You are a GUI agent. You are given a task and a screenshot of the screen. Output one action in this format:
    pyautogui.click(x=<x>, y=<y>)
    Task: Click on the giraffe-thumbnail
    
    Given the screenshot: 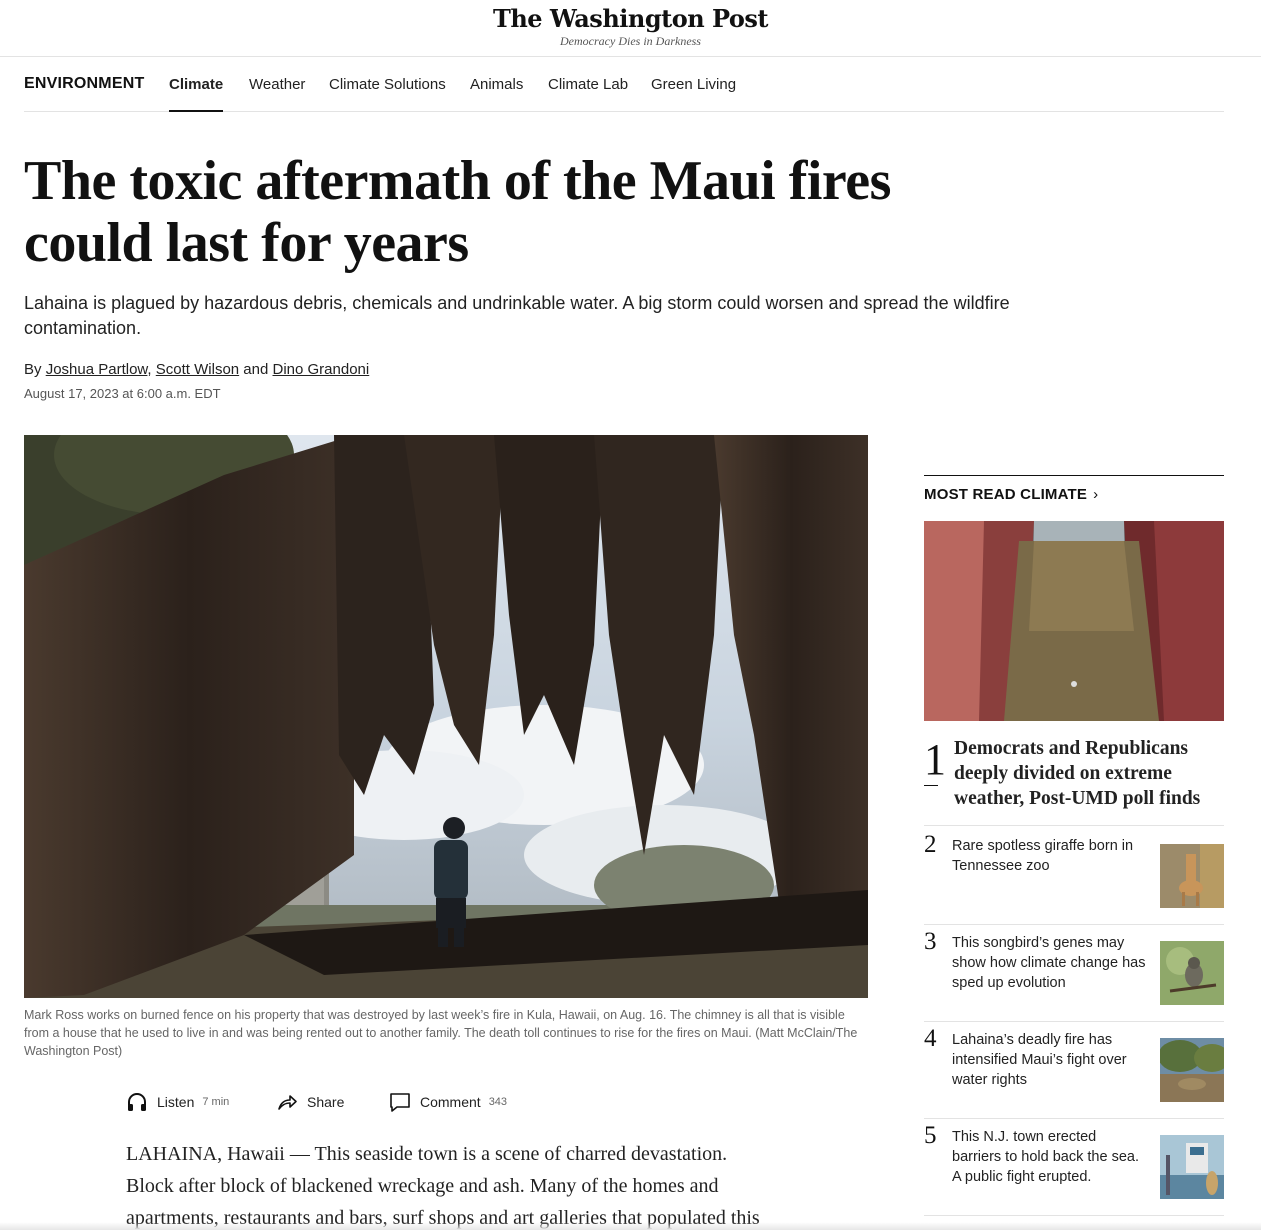 What is the action you would take?
    pyautogui.click(x=1192, y=876)
    